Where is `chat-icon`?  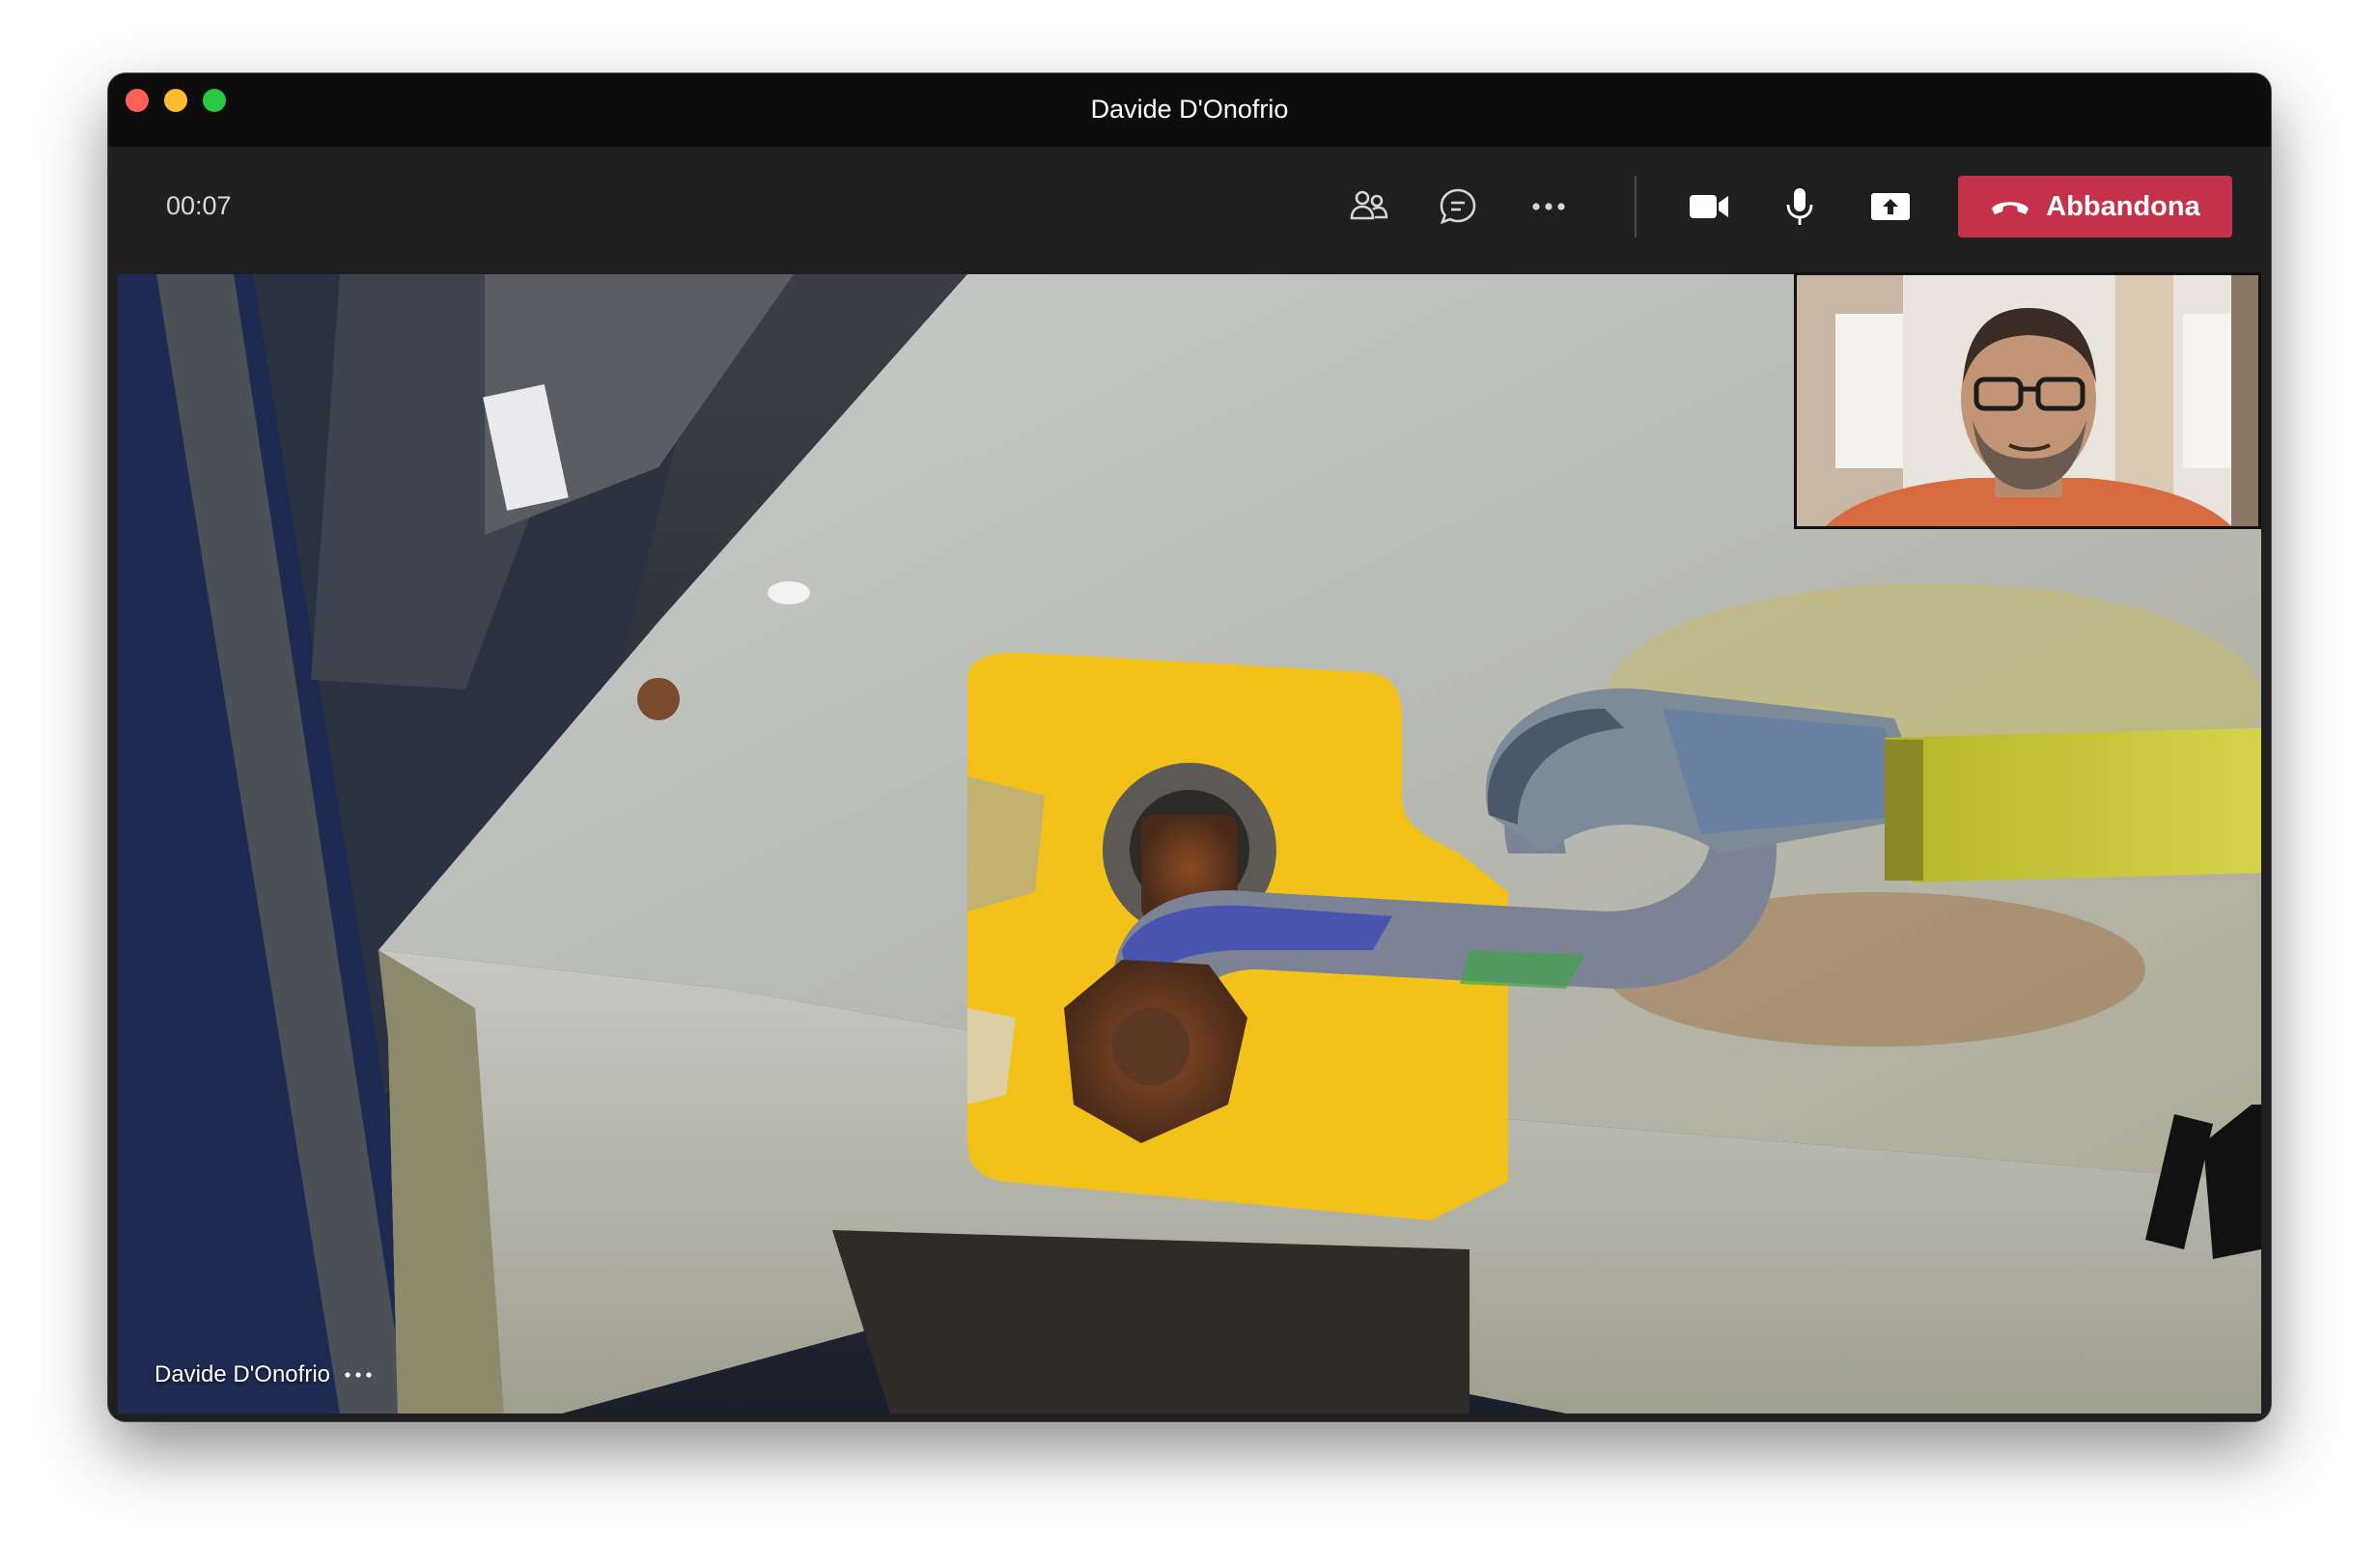 chat-icon is located at coordinates (1458, 207).